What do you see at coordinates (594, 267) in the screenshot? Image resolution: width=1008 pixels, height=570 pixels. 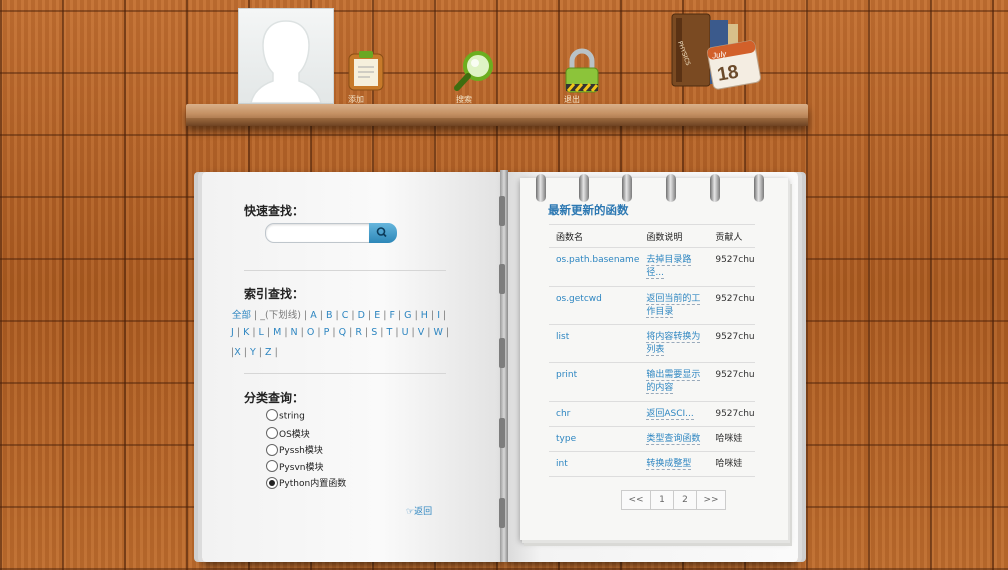 I see `function-name-link: os.path.basename` at bounding box center [594, 267].